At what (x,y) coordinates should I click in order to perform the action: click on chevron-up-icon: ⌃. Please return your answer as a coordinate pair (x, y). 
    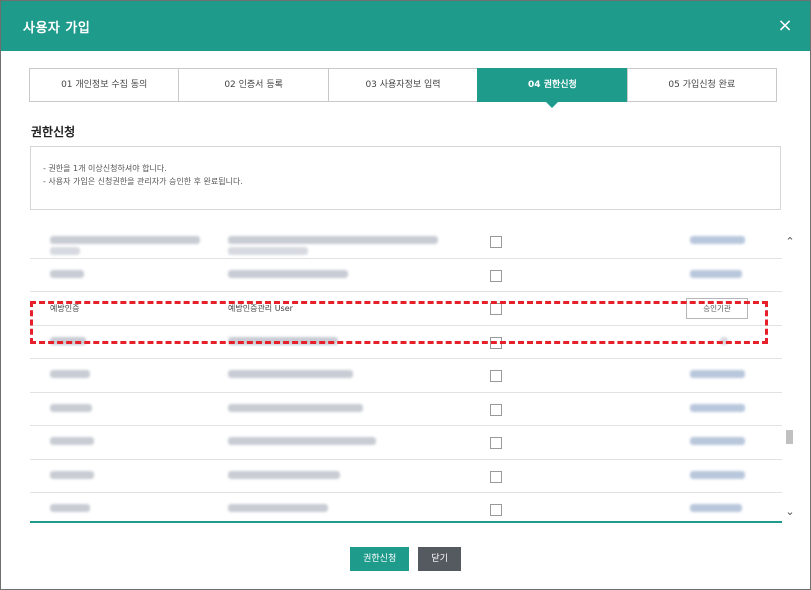
    Looking at the image, I should click on (790, 242).